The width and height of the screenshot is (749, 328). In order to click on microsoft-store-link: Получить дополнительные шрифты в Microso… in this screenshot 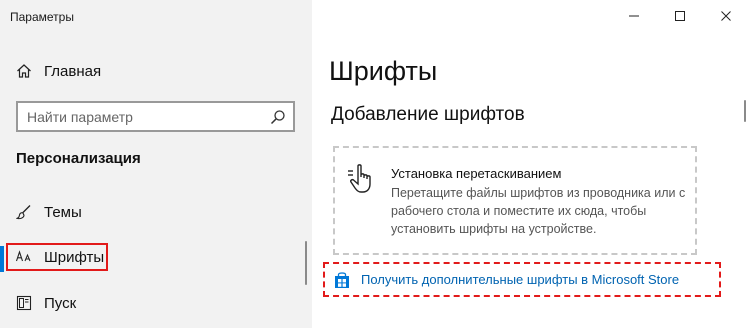, I will do `click(522, 279)`.